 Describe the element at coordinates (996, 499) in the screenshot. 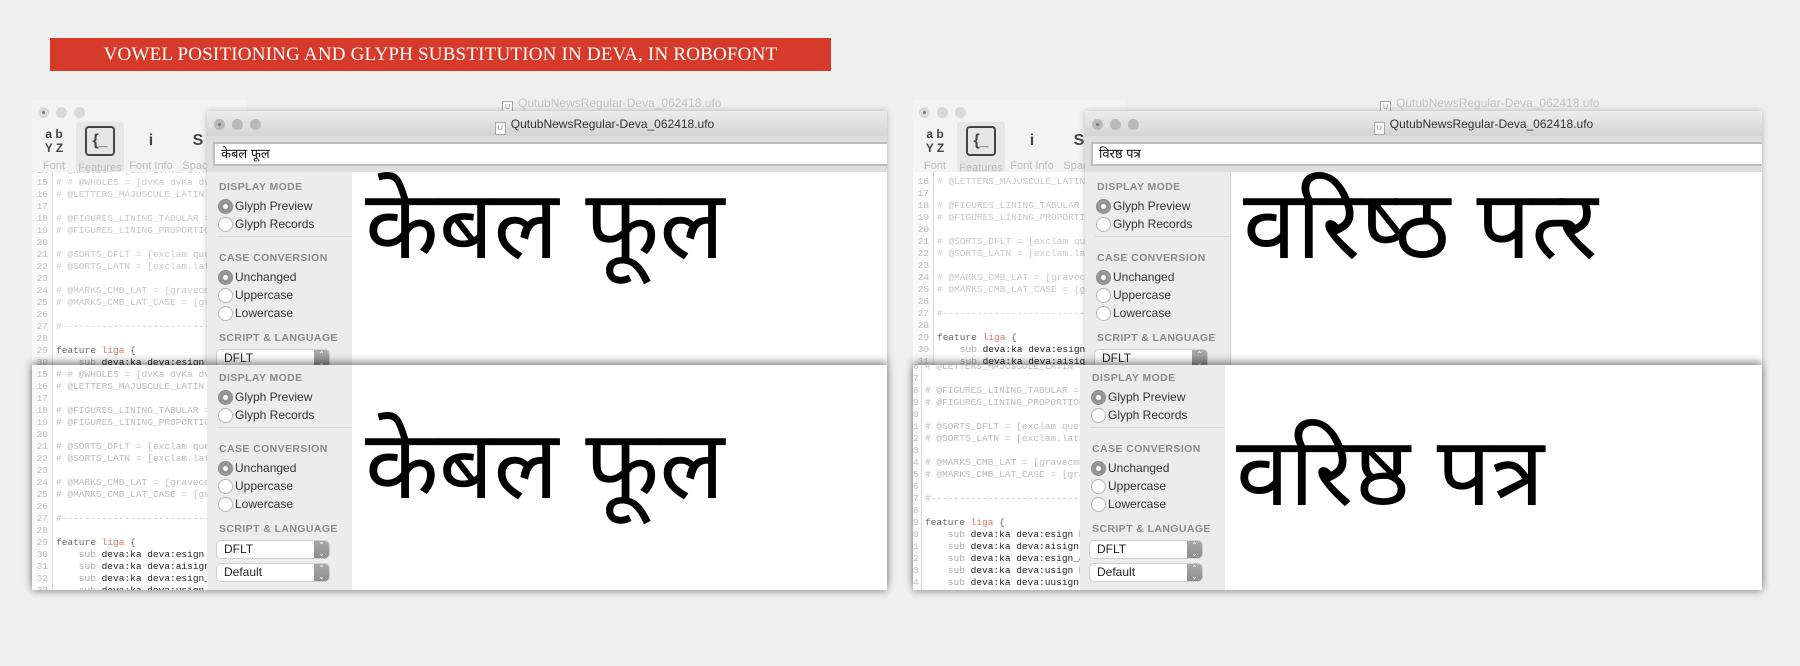

I see `code-line: 7 #---------------------------` at that location.